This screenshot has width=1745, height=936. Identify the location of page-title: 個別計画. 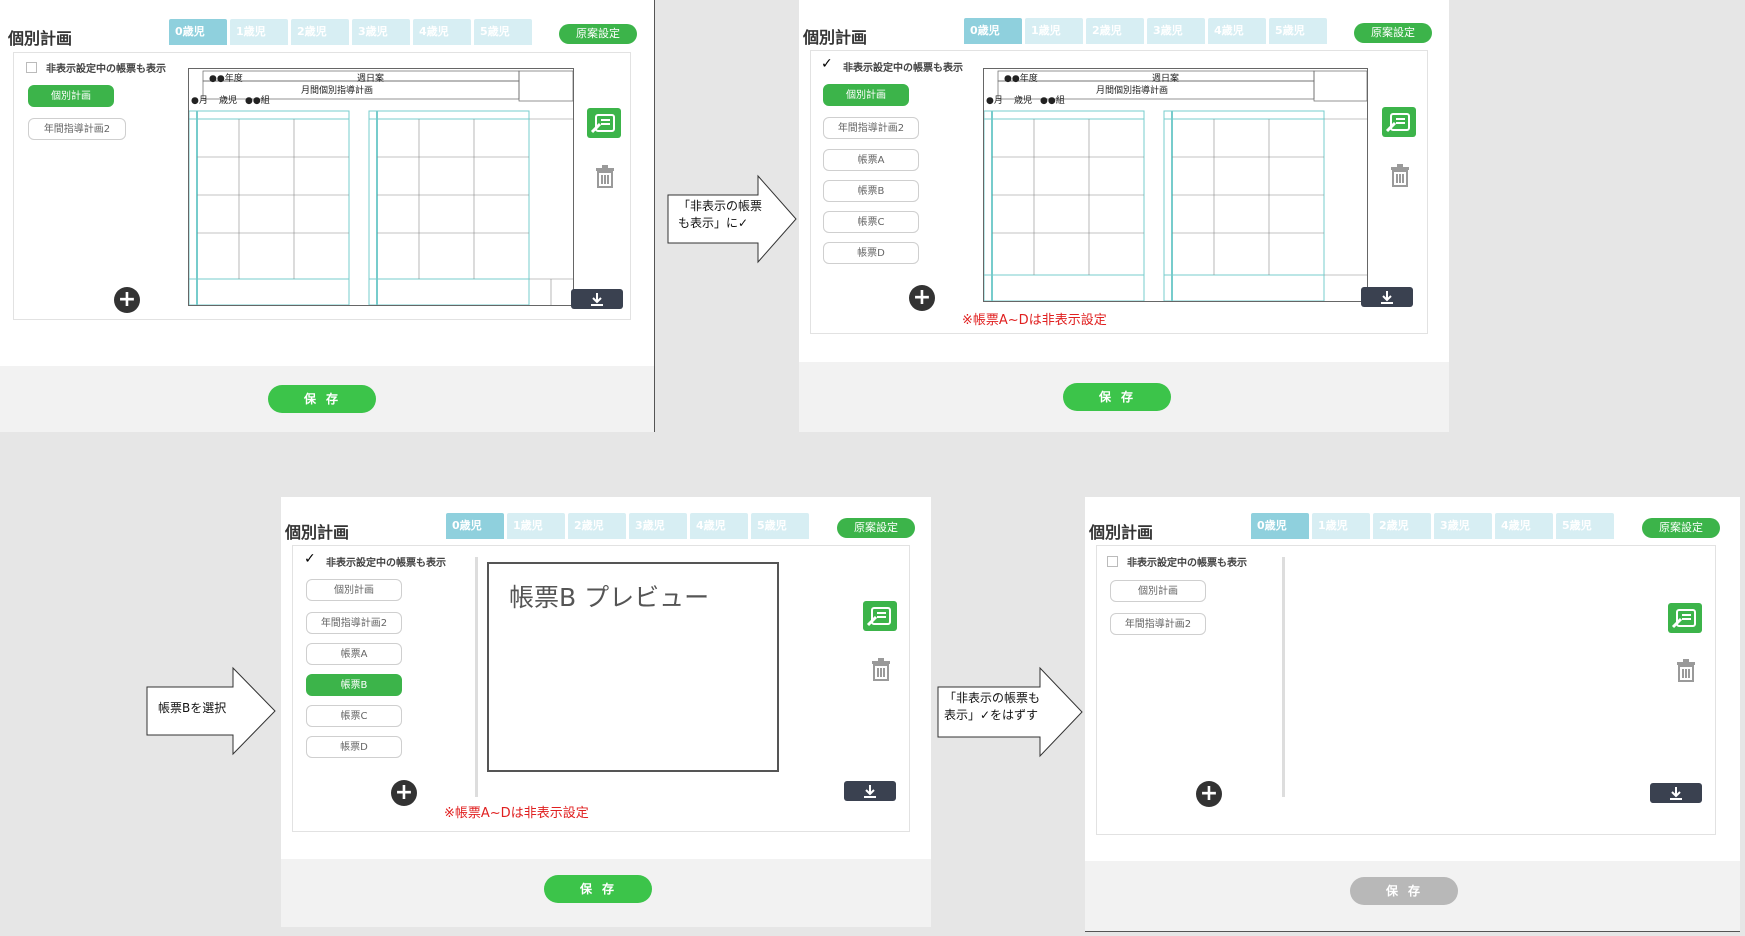
(40, 38).